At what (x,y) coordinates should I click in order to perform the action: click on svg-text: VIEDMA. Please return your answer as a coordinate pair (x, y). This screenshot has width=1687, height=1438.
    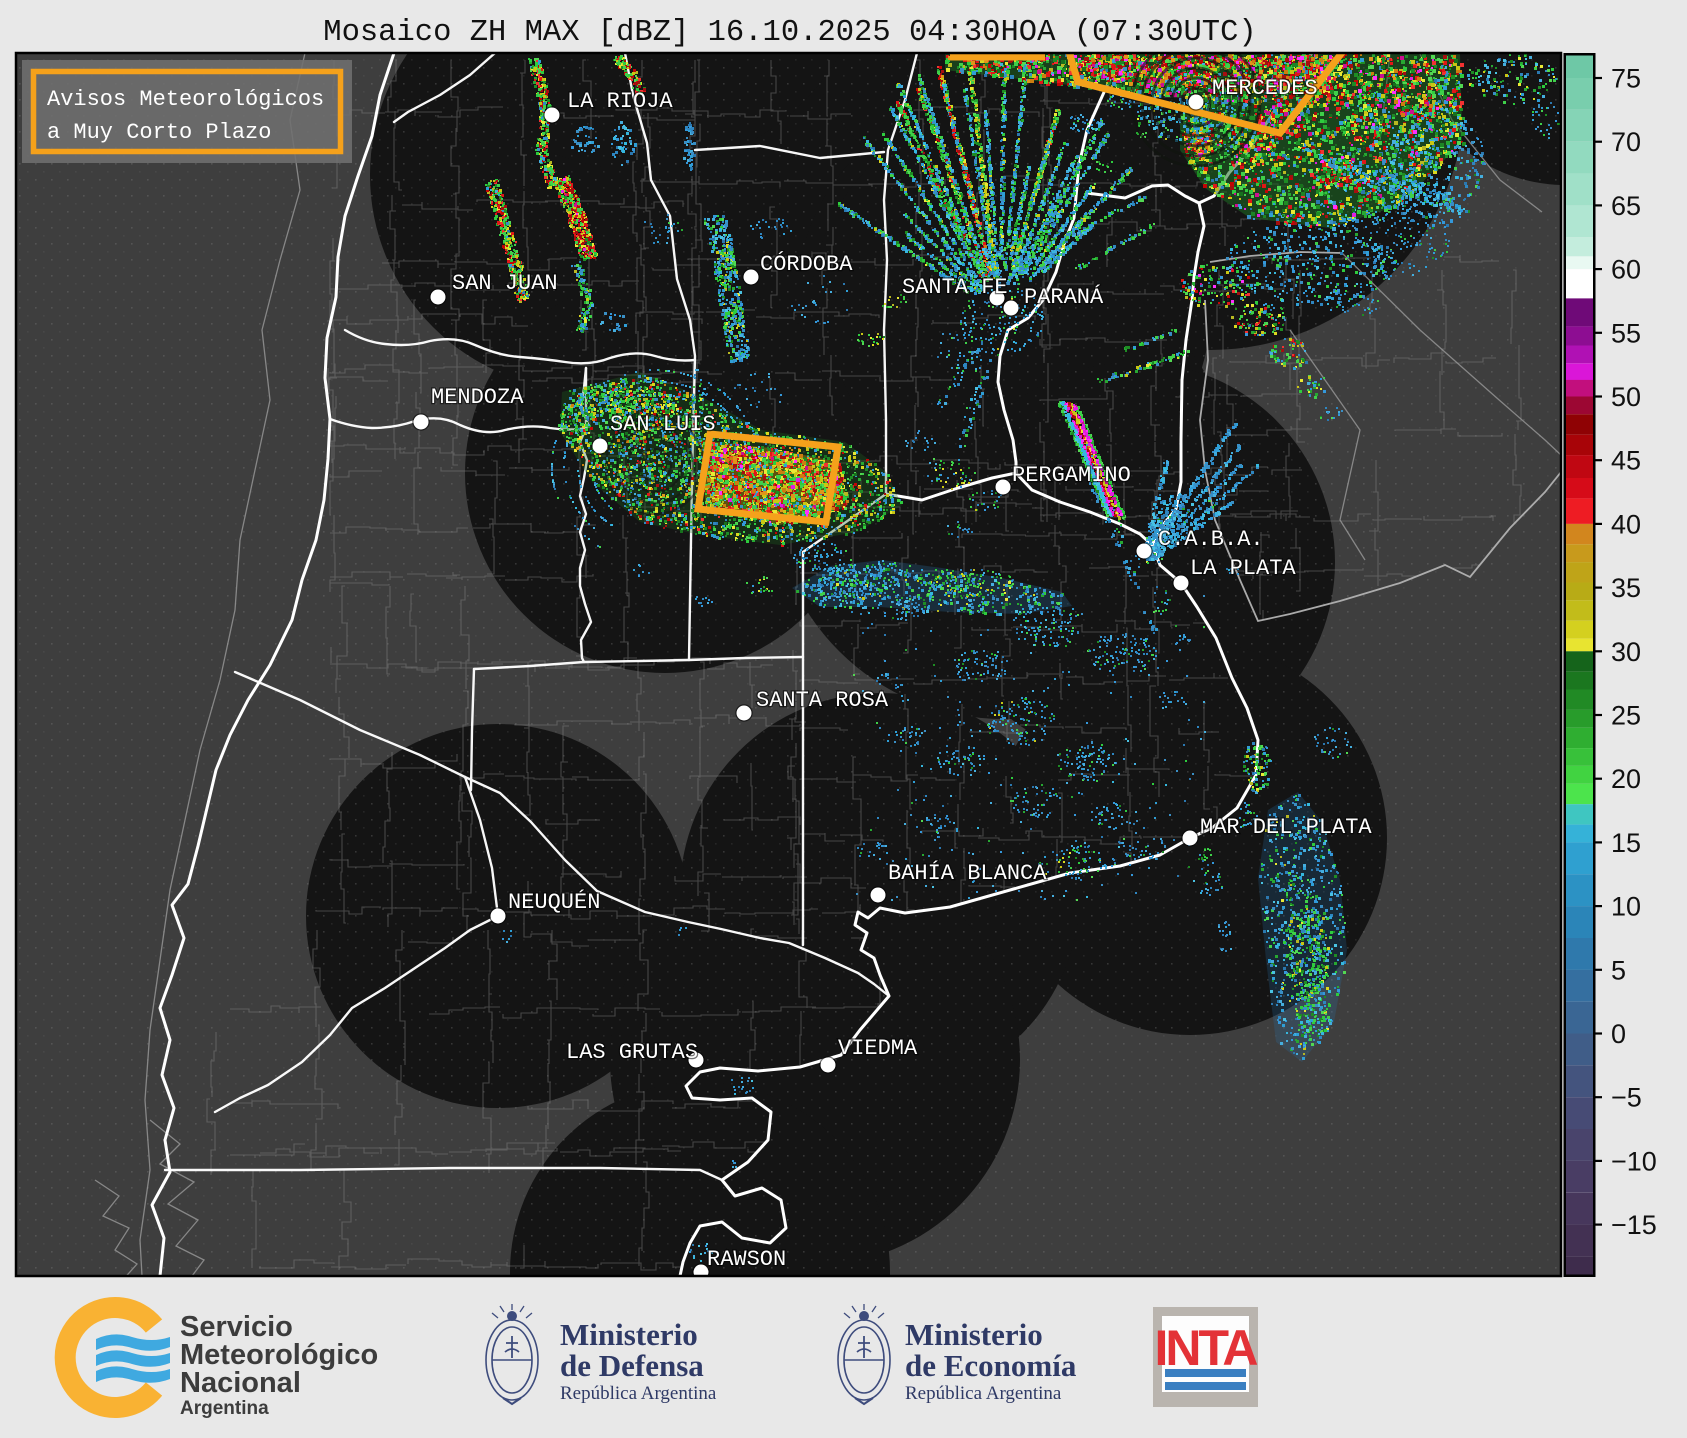
    Looking at the image, I should click on (878, 1048).